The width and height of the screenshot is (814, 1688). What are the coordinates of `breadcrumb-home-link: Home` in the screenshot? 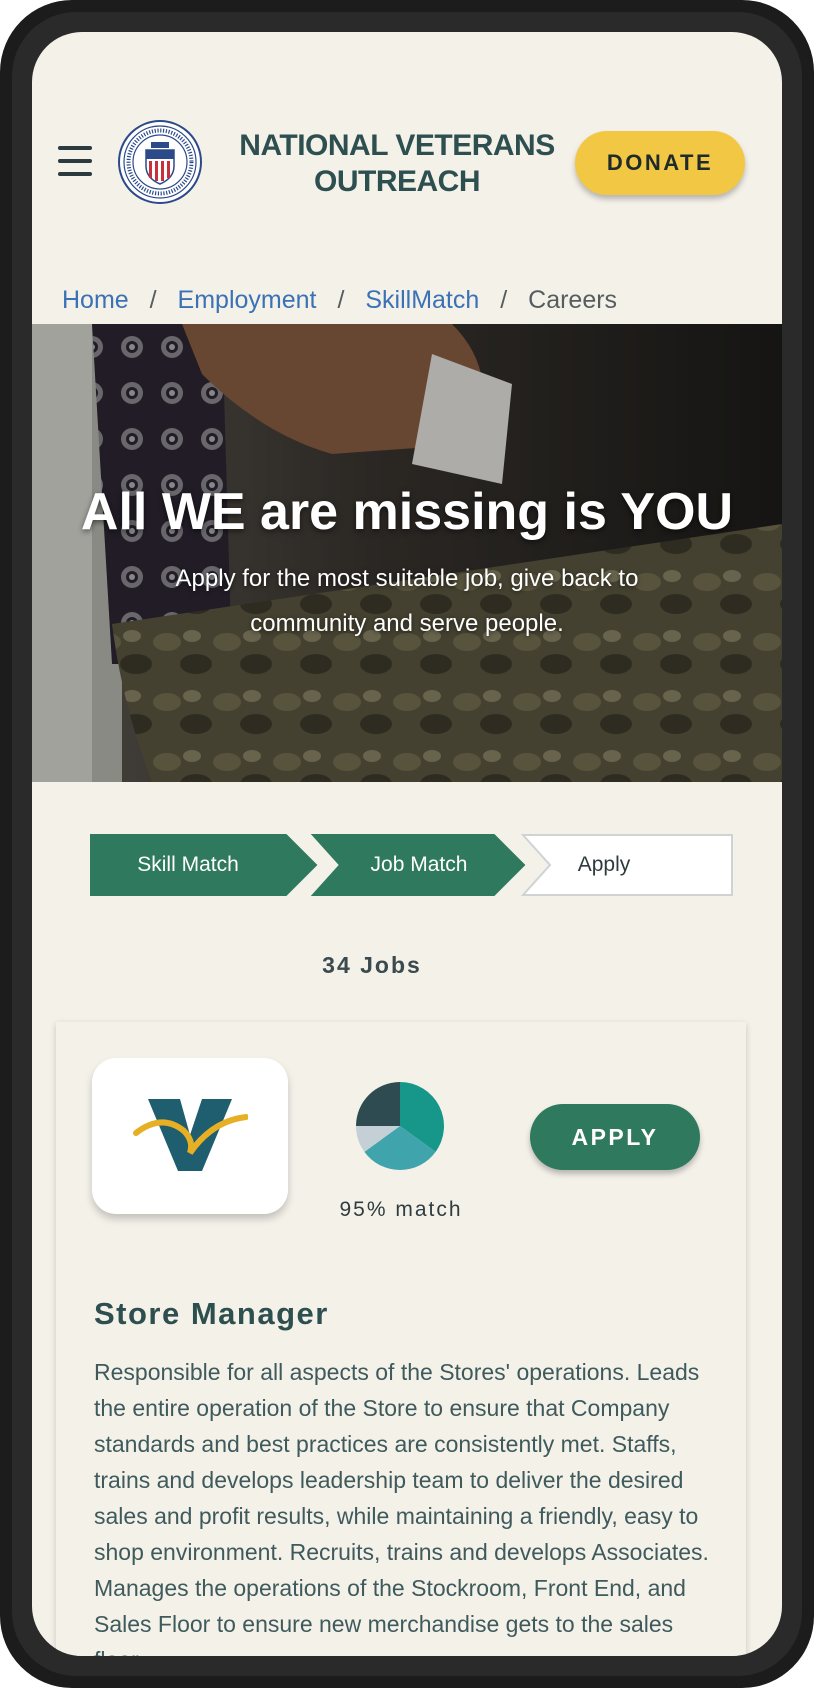 It's located at (95, 300).